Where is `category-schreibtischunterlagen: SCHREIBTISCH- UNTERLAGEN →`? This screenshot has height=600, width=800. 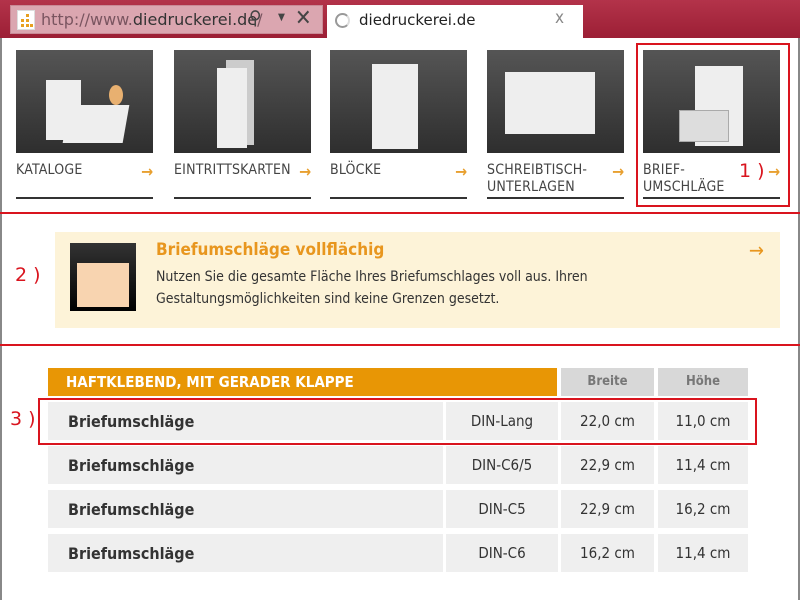 category-schreibtischunterlagen: SCHREIBTISCH- UNTERLAGEN → is located at coordinates (555, 124).